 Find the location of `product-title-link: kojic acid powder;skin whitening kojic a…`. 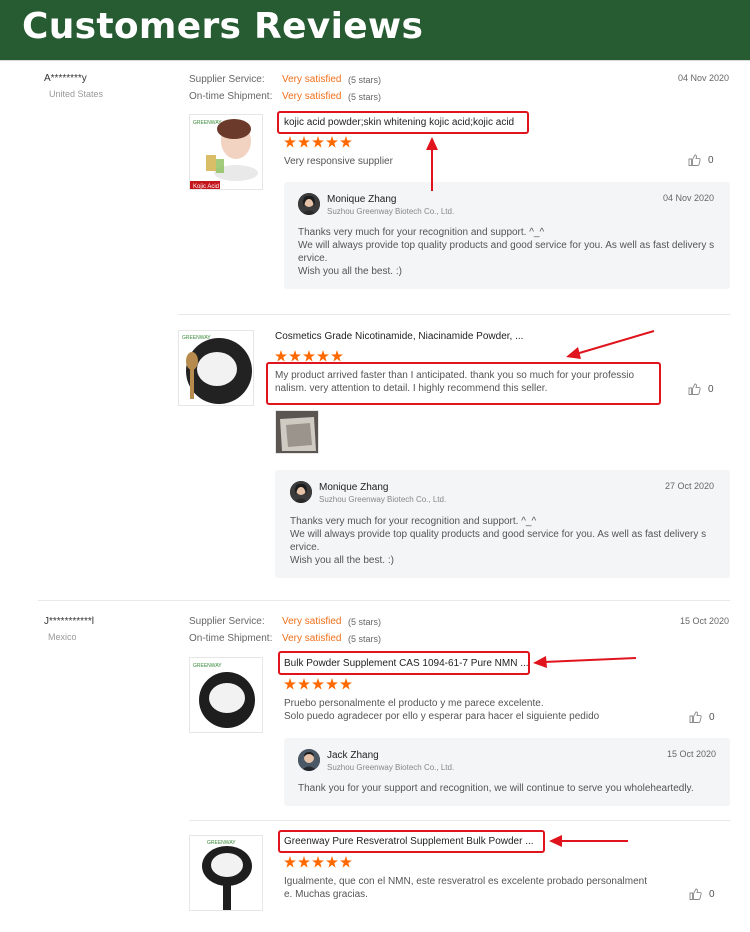

product-title-link: kojic acid powder;skin whitening kojic a… is located at coordinates (399, 122).